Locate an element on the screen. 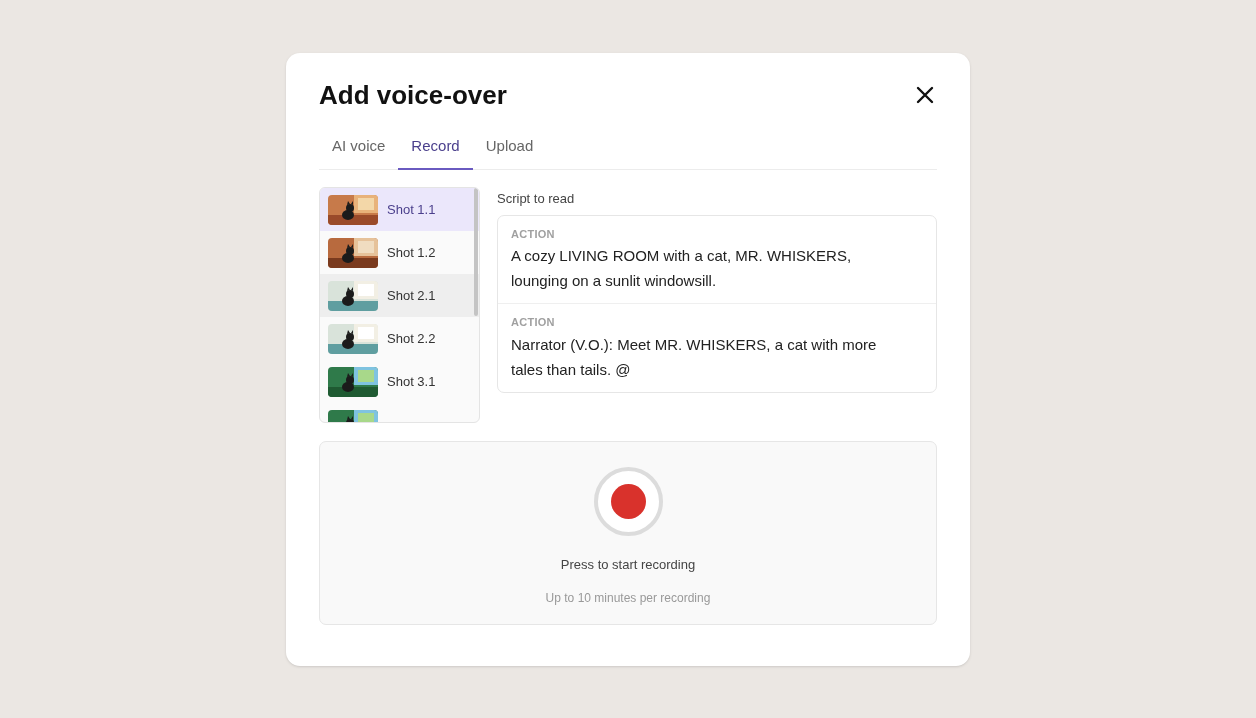  tab: AI voice is located at coordinates (359, 152).